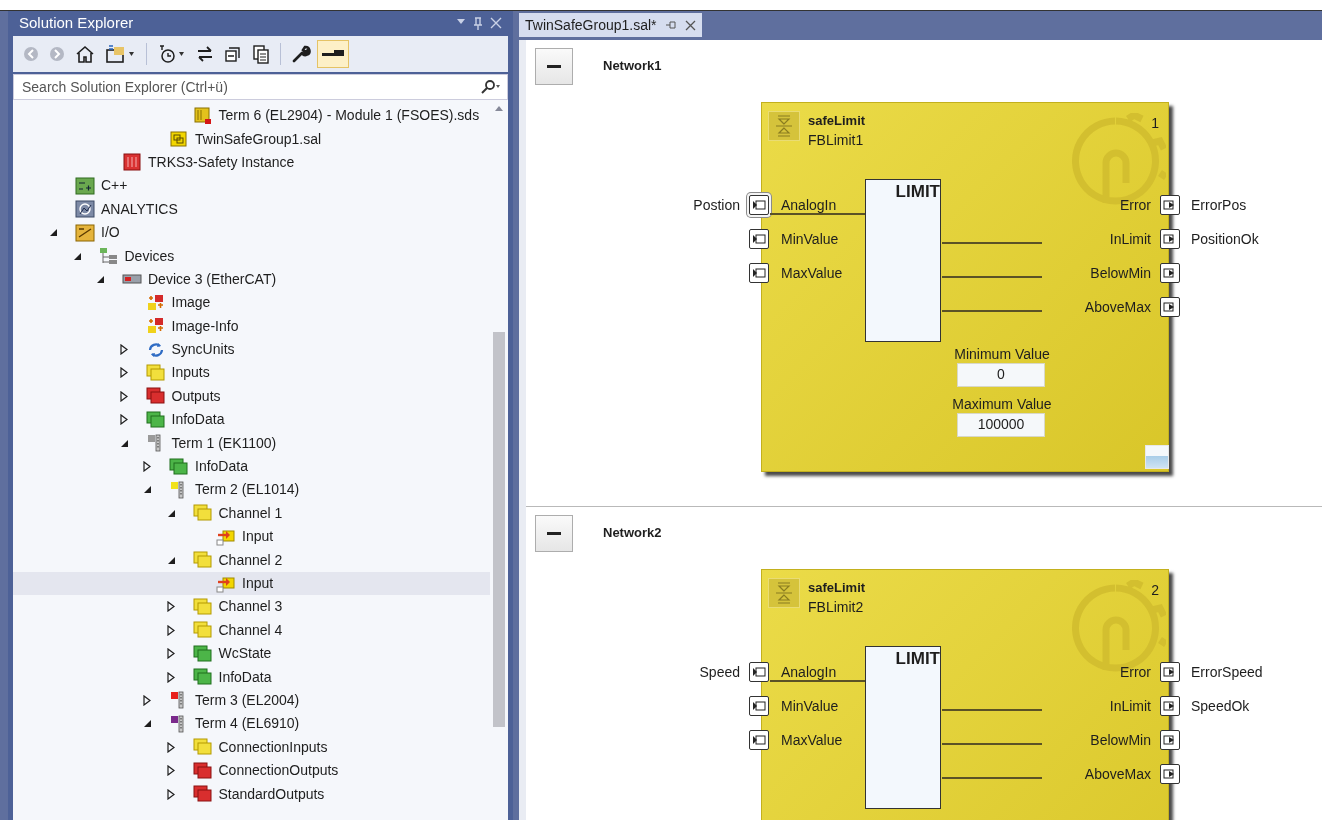  What do you see at coordinates (836, 607) in the screenshot?
I see `block-instance: FBLimit2` at bounding box center [836, 607].